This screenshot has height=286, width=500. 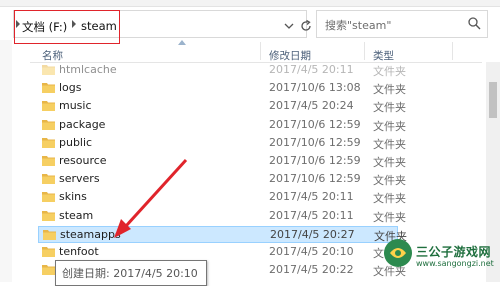 I want to click on item-name: skins, so click(x=73, y=197).